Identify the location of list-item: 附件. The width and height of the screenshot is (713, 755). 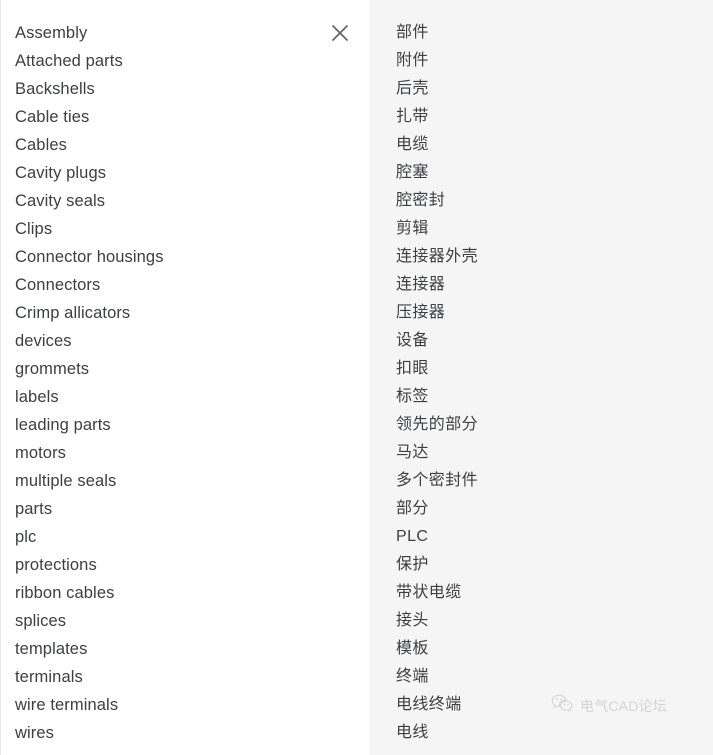
(554, 61).